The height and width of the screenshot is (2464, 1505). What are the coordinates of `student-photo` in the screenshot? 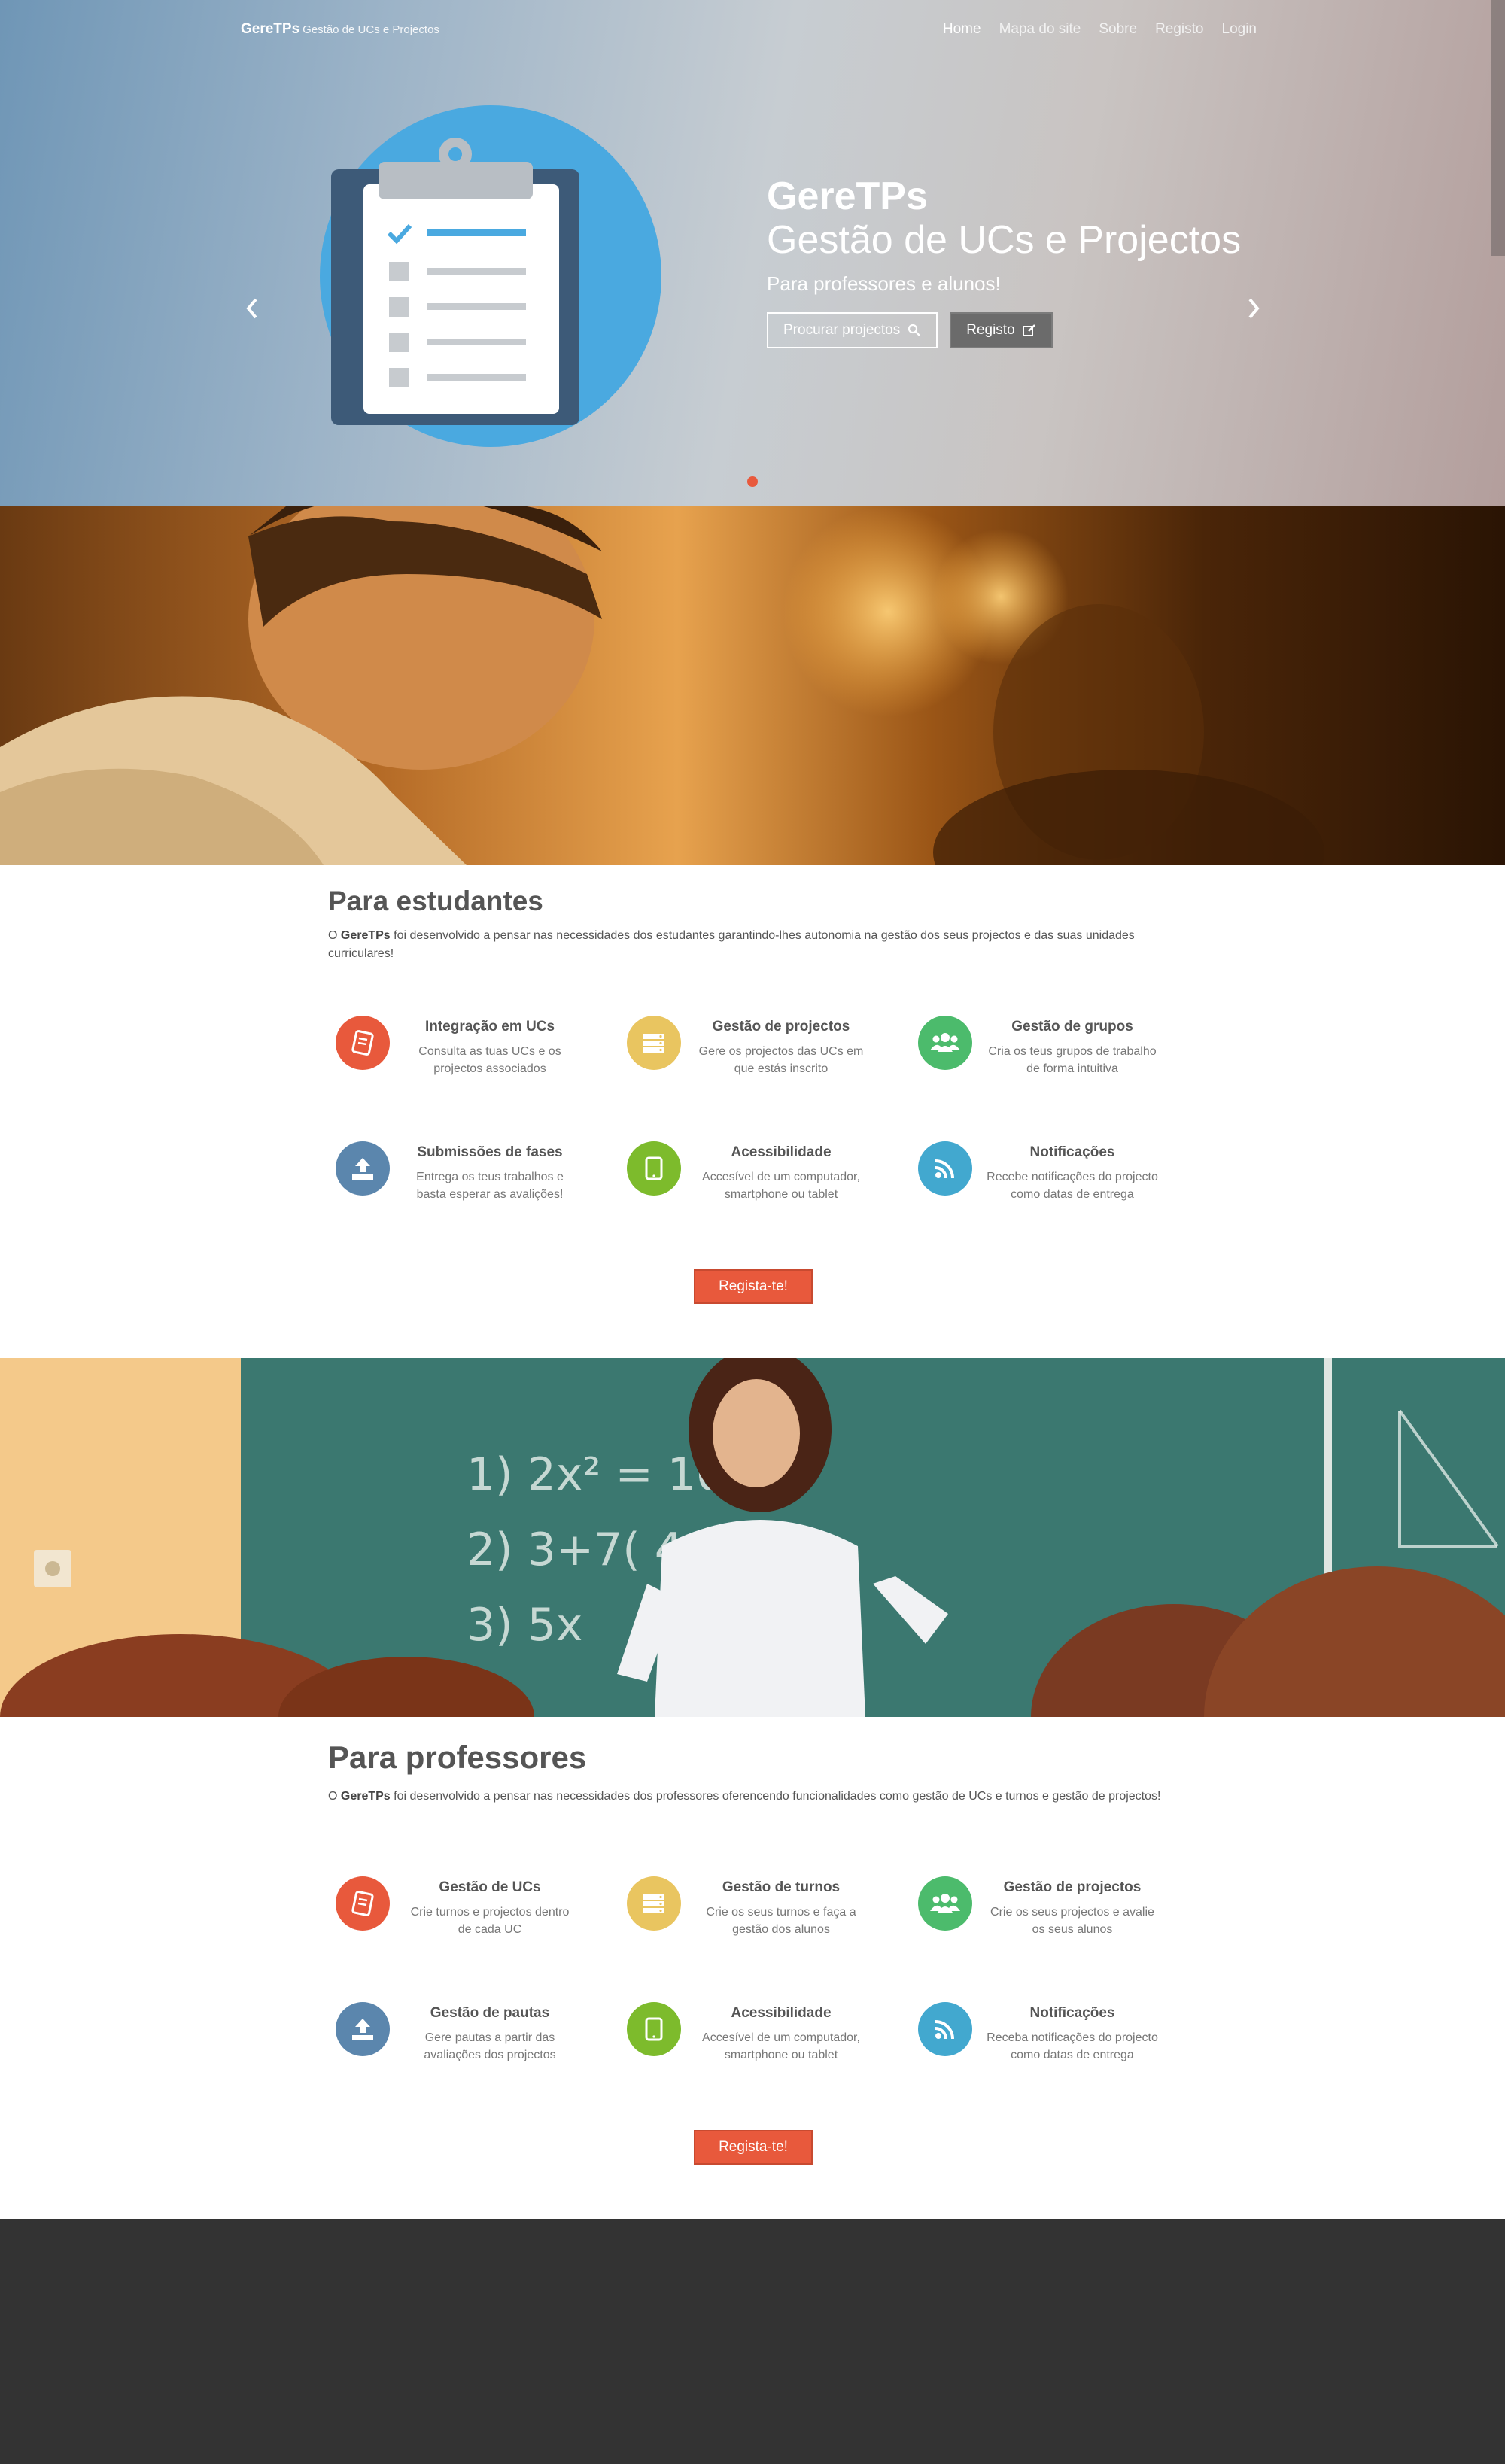 It's located at (752, 685).